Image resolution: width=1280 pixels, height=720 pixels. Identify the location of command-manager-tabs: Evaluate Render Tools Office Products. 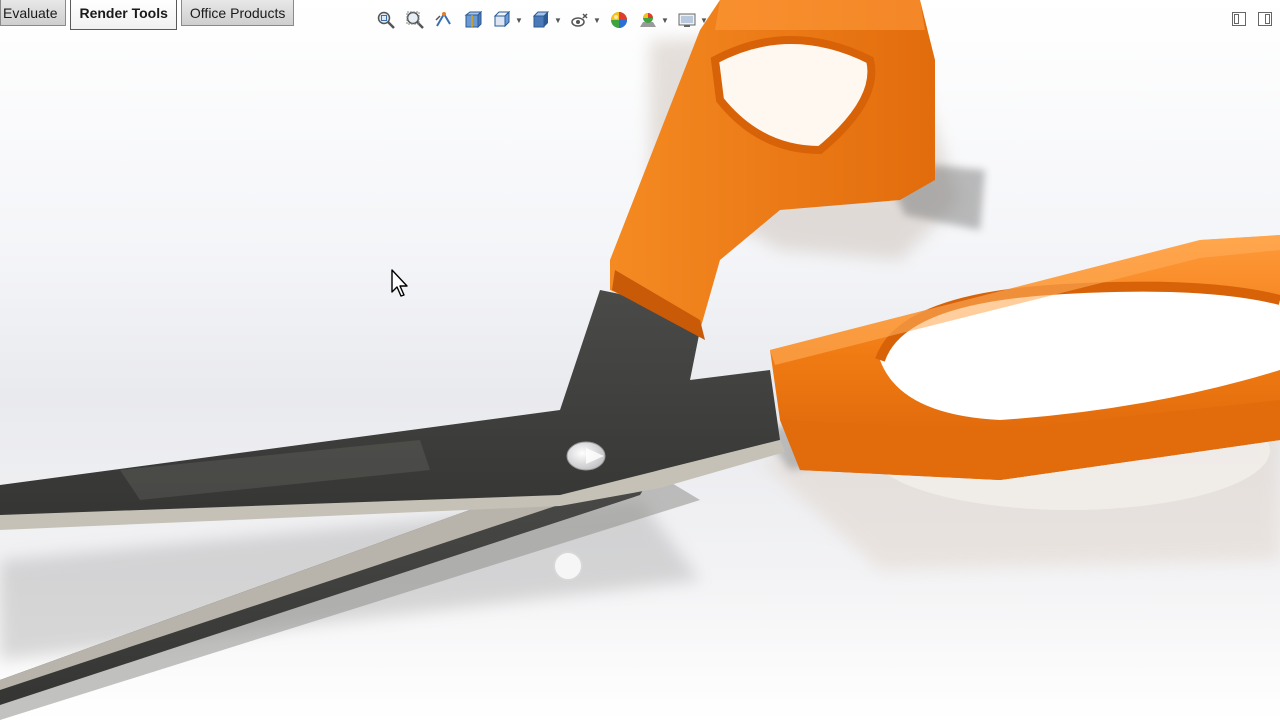
(149, 15).